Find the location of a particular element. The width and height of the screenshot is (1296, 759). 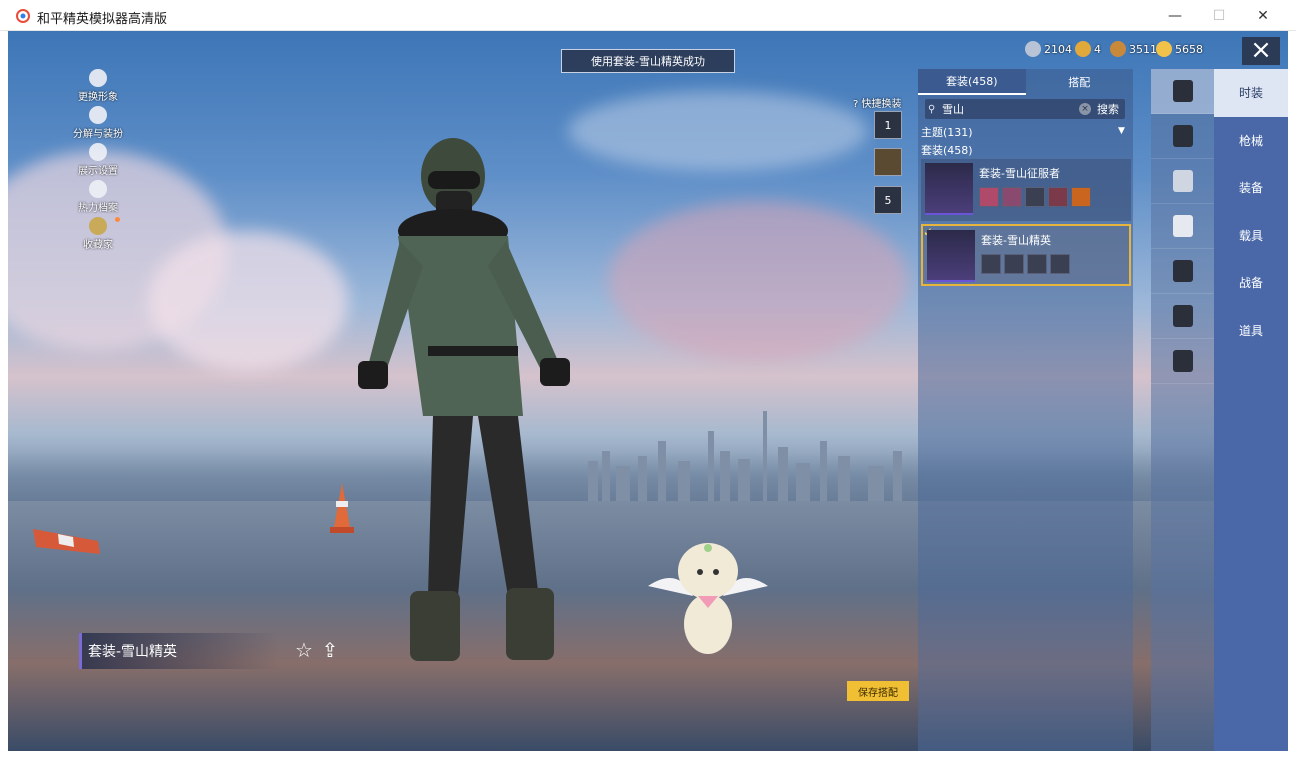

search-input: 雪山 is located at coordinates (1010, 109).